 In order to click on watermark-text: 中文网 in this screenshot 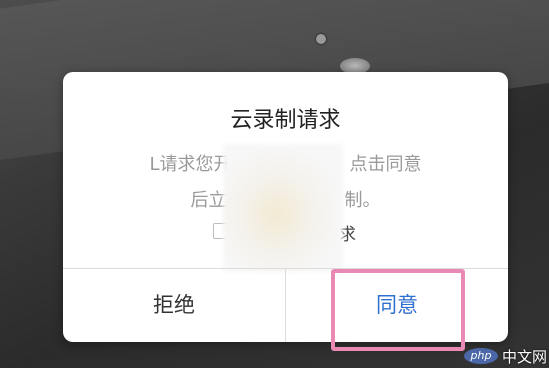, I will do `click(525, 357)`.